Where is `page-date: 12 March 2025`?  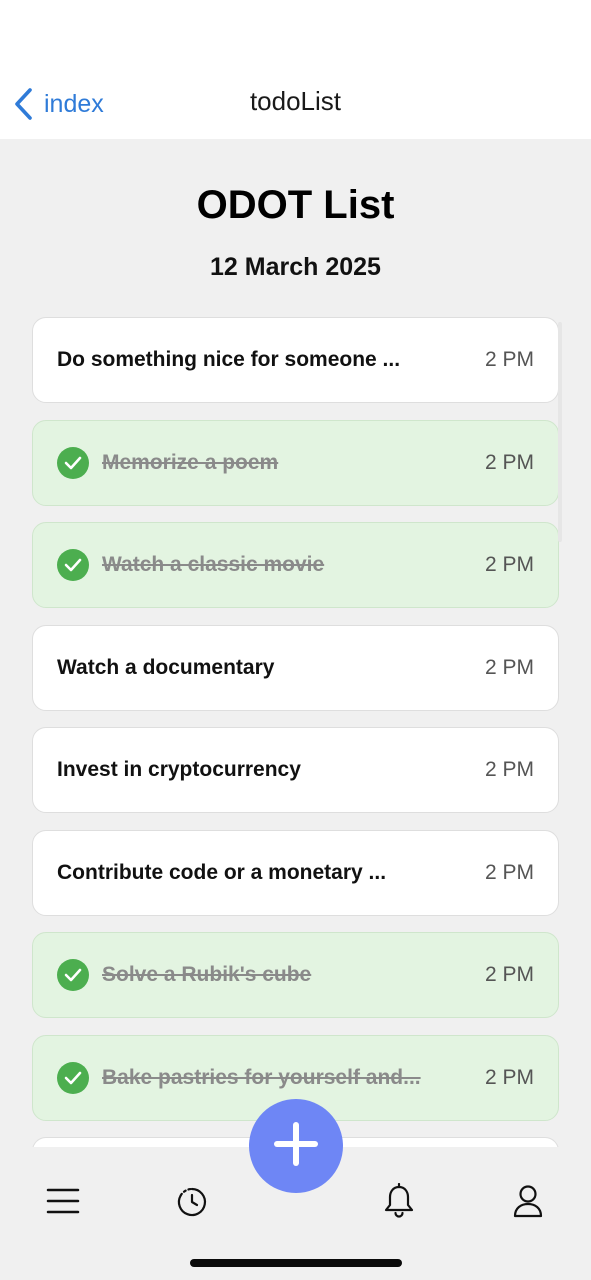 page-date: 12 March 2025 is located at coordinates (295, 267).